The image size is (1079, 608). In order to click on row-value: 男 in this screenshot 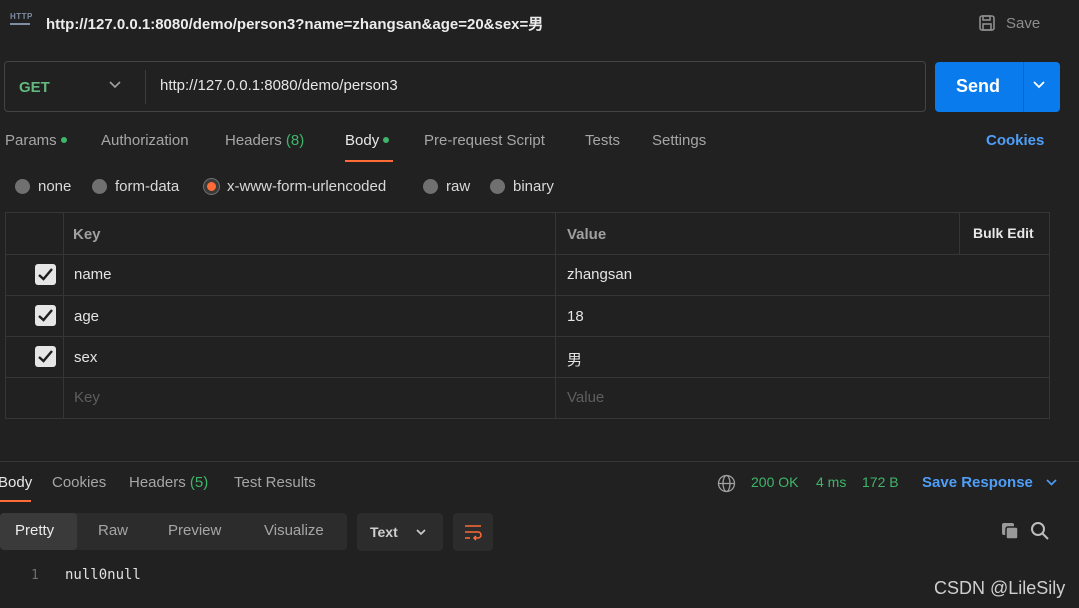, I will do `click(574, 359)`.